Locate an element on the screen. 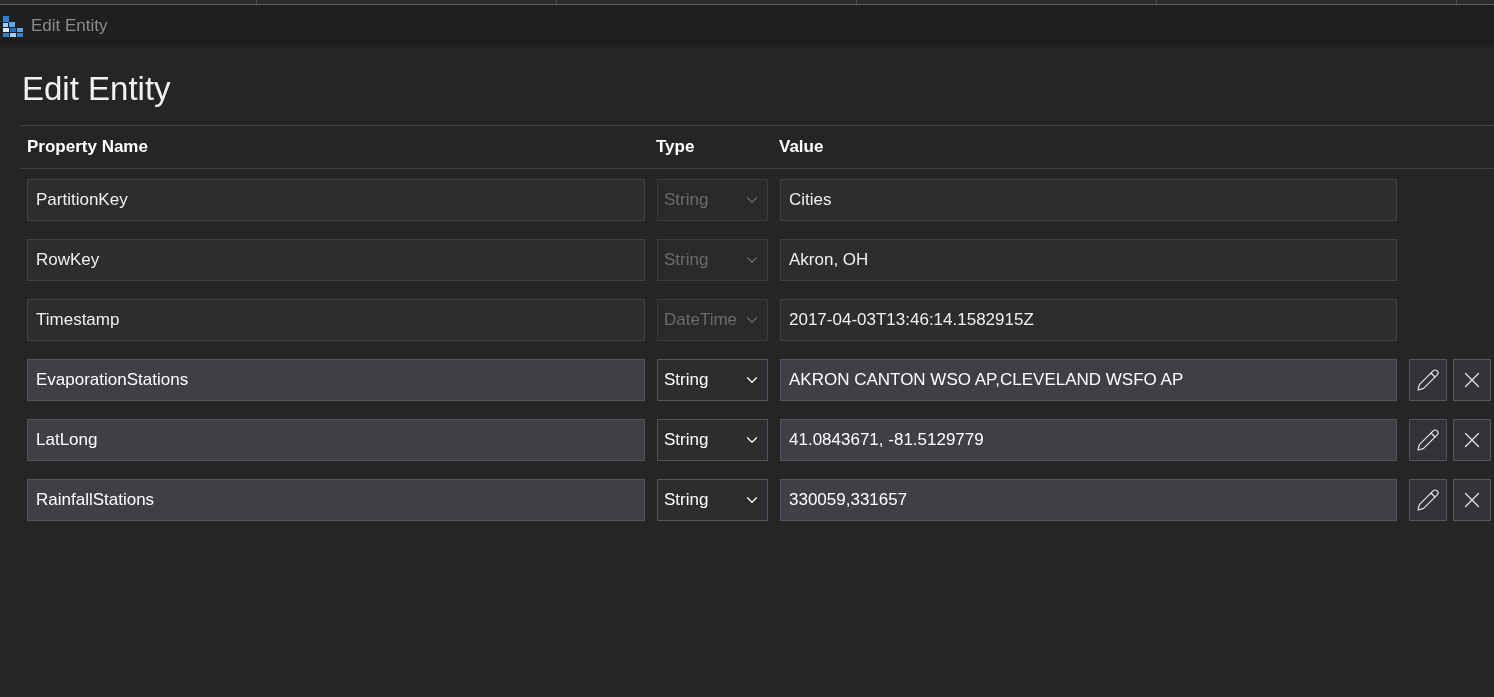  property-name-field: RowKey is located at coordinates (336, 260).